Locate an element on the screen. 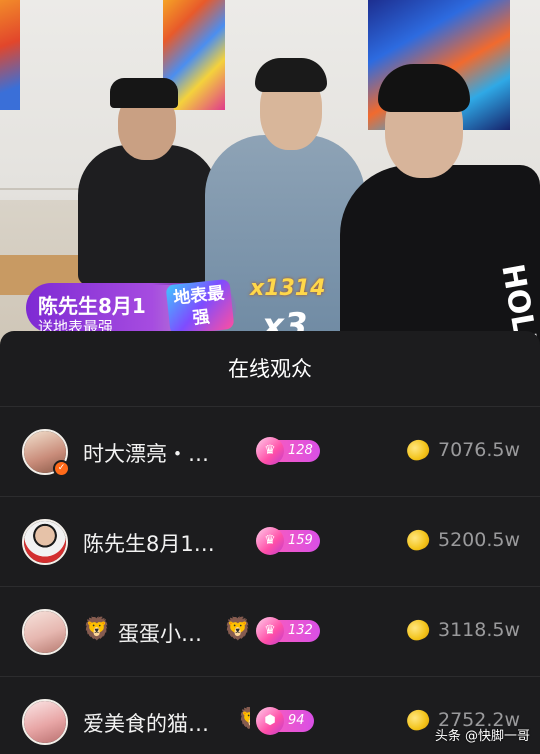 This screenshot has width=540, height=754. host-left-body is located at coordinates (148, 215).